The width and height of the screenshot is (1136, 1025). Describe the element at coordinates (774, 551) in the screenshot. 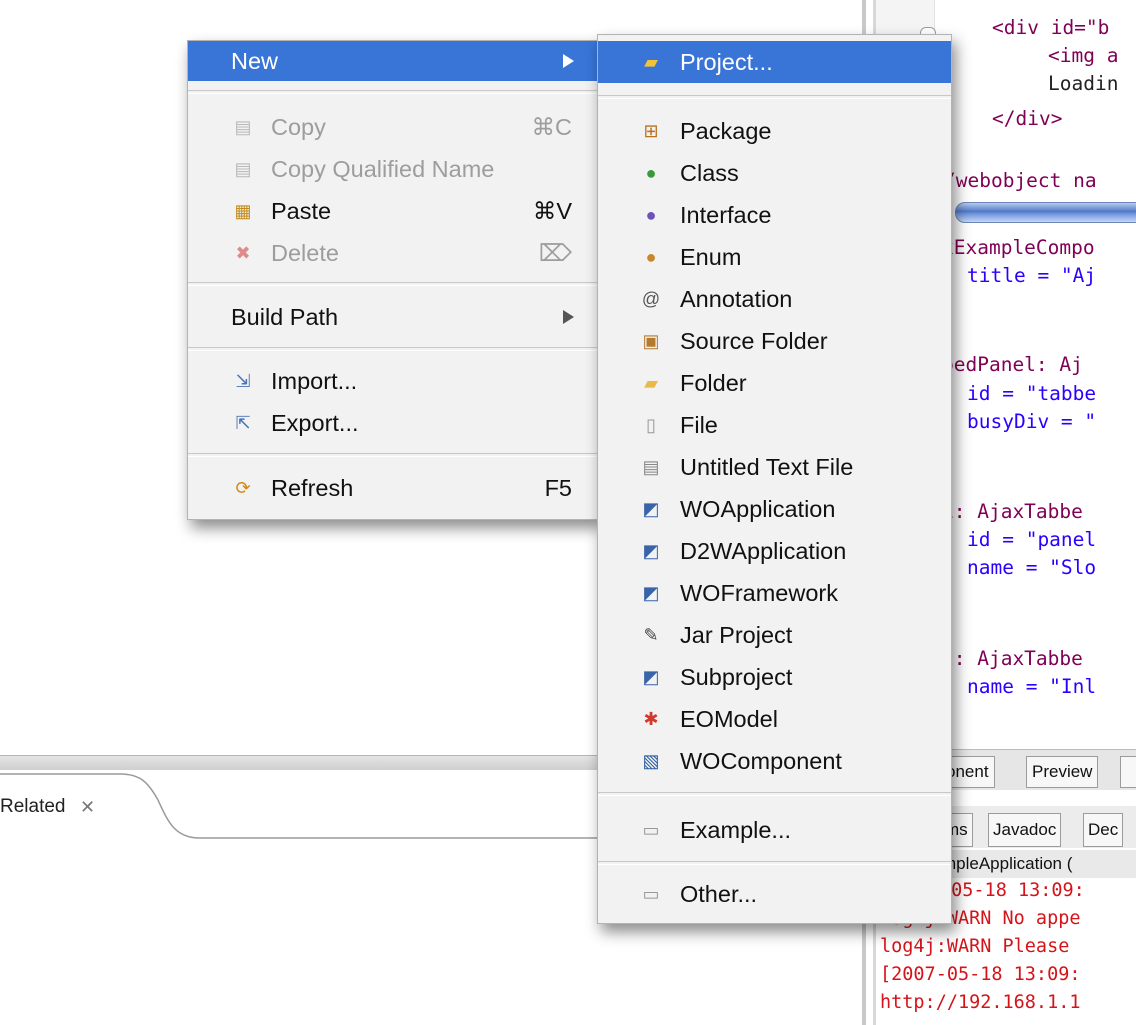

I see `submenu-item-d2wapplication: ◩ D2WApplication` at that location.